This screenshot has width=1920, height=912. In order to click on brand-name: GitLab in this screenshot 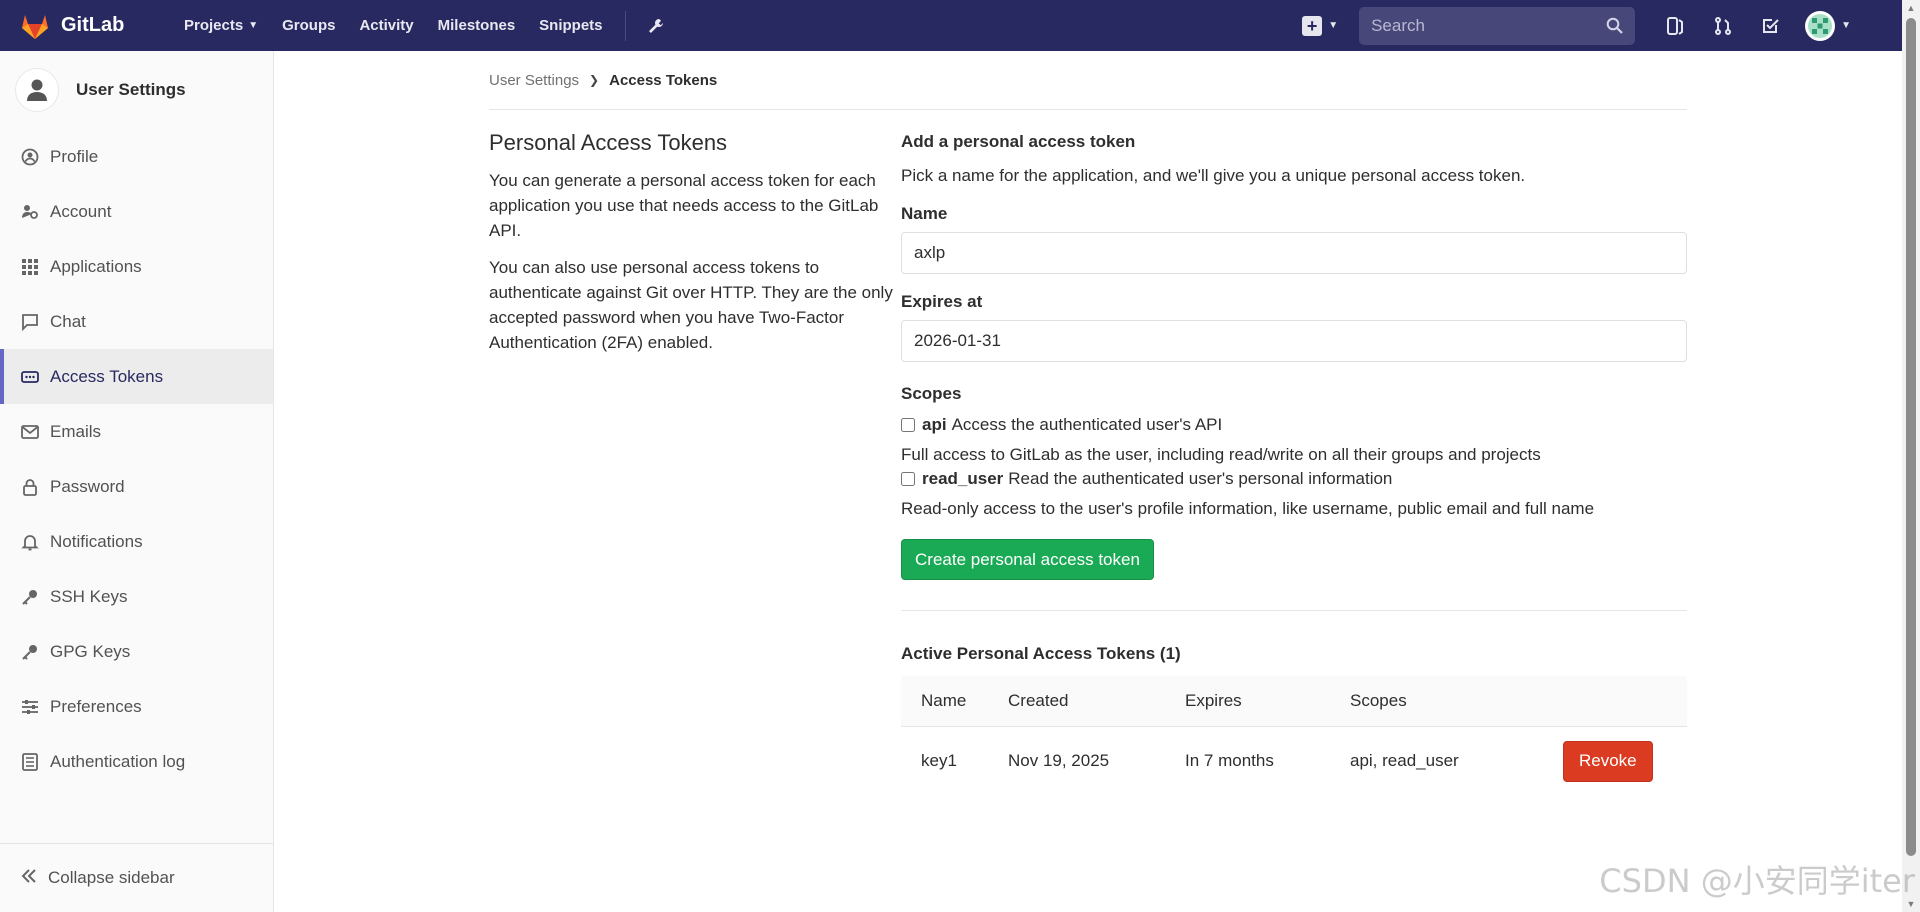, I will do `click(93, 25)`.